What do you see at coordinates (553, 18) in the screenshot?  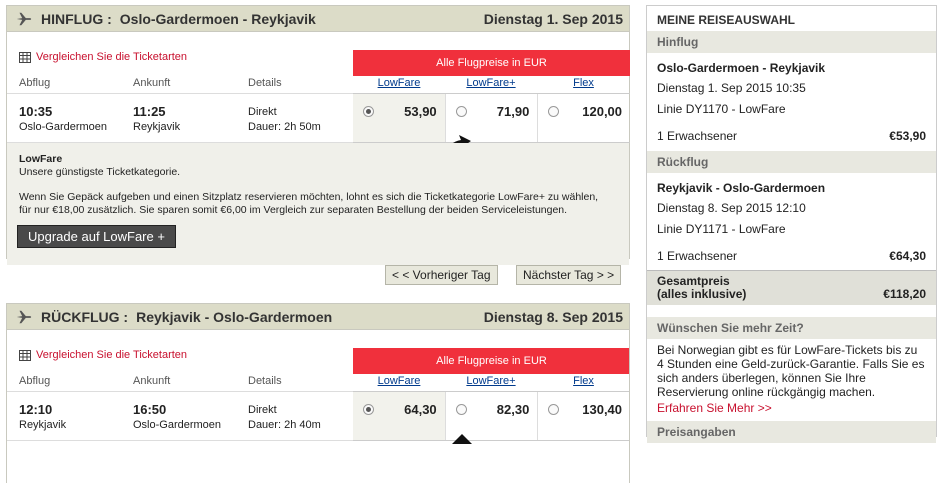 I see `outbound-date: Dienstag 1. Sep 2015` at bounding box center [553, 18].